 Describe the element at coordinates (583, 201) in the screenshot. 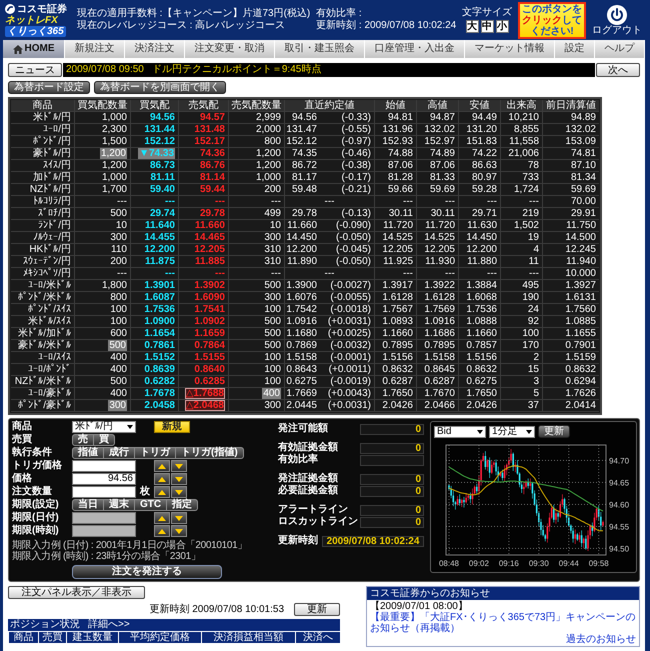

I see `previous-settlement-price: 70.00` at that location.